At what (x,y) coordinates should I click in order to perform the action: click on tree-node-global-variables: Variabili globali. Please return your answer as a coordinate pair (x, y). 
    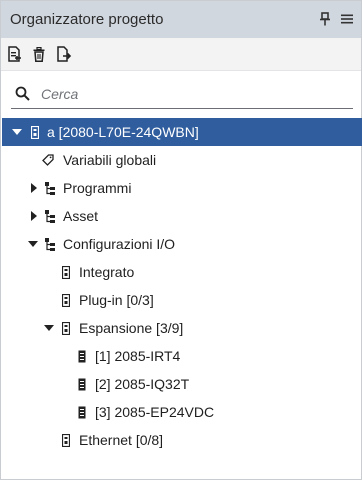
    Looking at the image, I should click on (182, 160).